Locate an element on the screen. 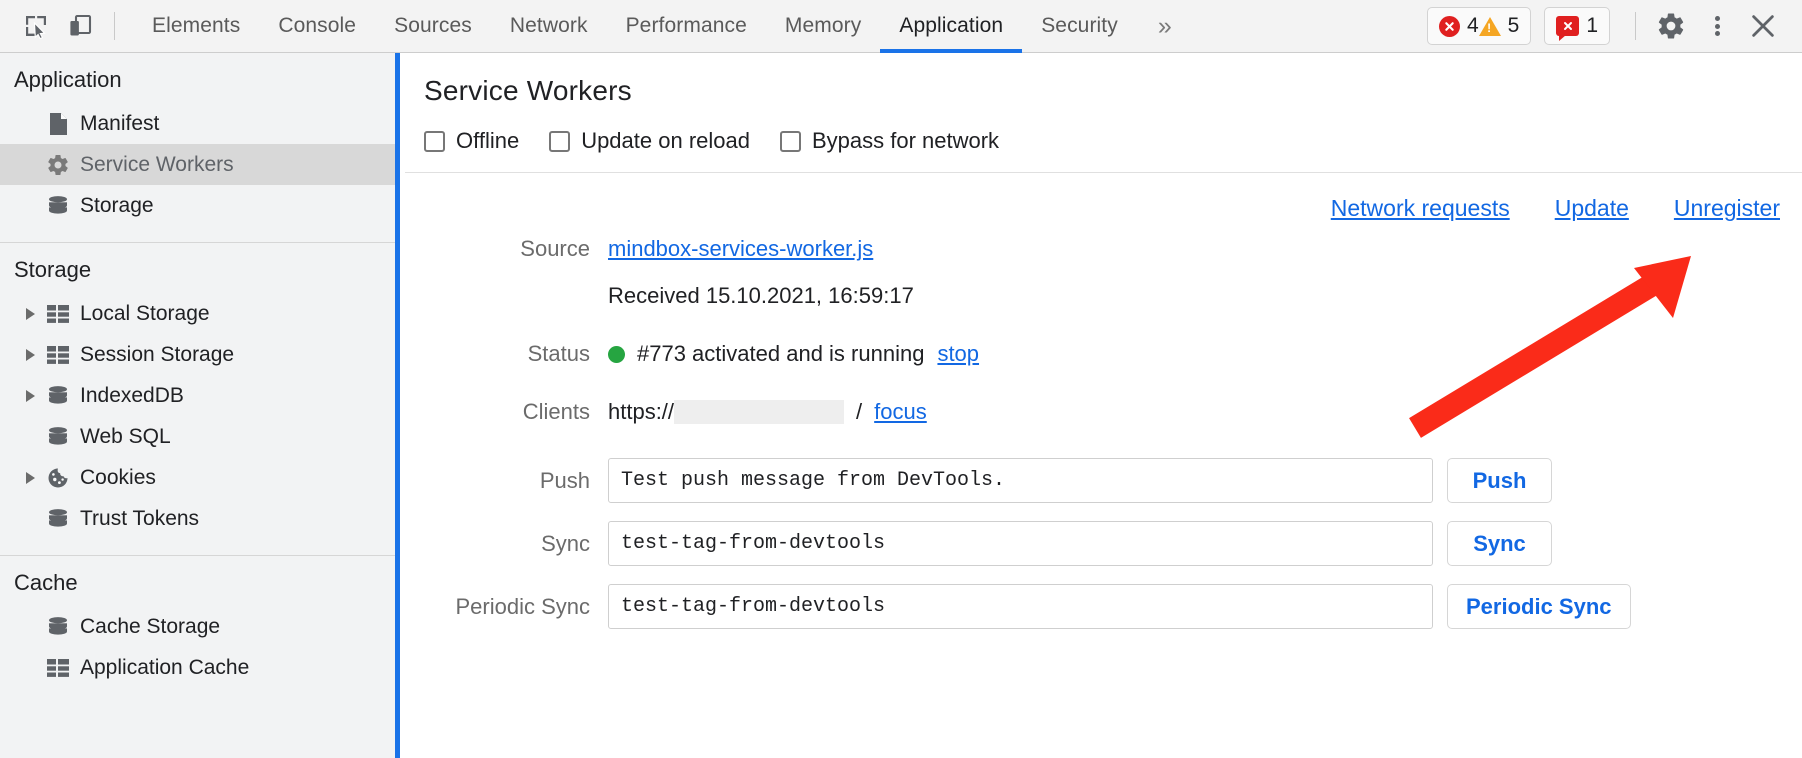  sidebar-item-local-storage: Local Storage is located at coordinates (197, 313).